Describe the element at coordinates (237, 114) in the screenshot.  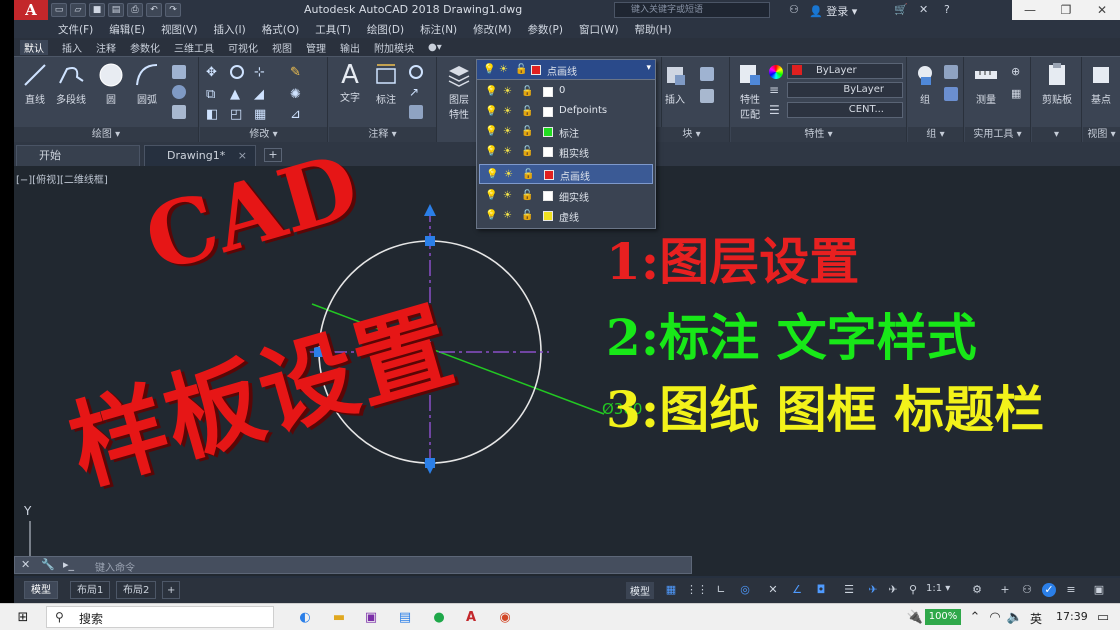
I see `scale-icon: ◰` at that location.